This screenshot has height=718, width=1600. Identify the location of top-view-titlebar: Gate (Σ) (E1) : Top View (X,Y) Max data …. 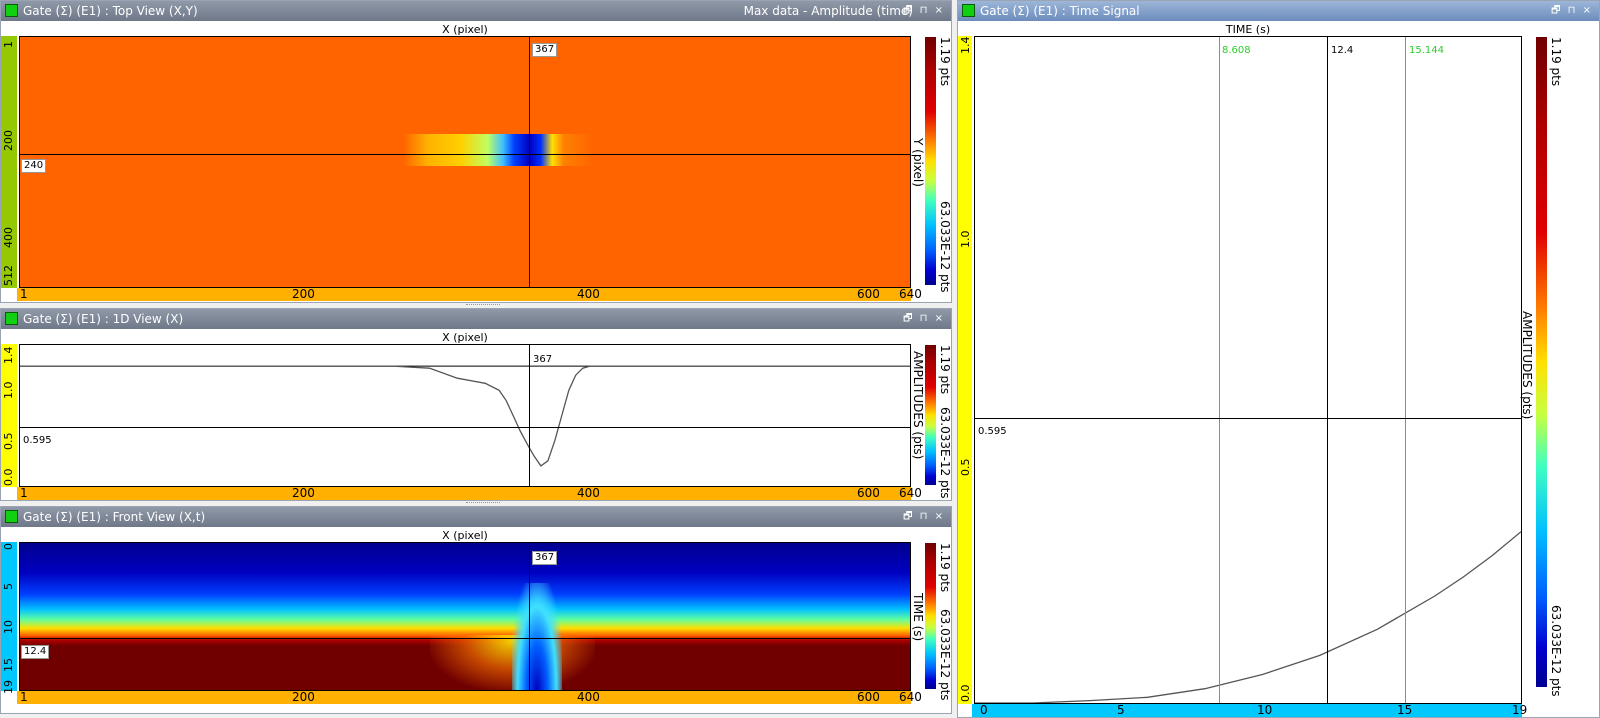
(476, 11).